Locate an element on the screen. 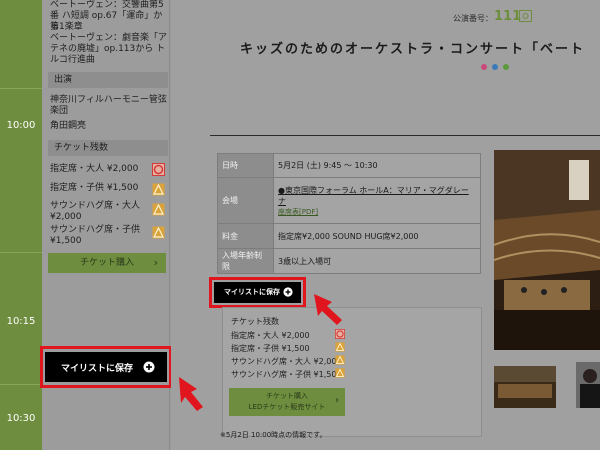 Image resolution: width=600 pixels, height=450 pixels. led-site-label: LEDチケット販売サイト is located at coordinates (287, 407).